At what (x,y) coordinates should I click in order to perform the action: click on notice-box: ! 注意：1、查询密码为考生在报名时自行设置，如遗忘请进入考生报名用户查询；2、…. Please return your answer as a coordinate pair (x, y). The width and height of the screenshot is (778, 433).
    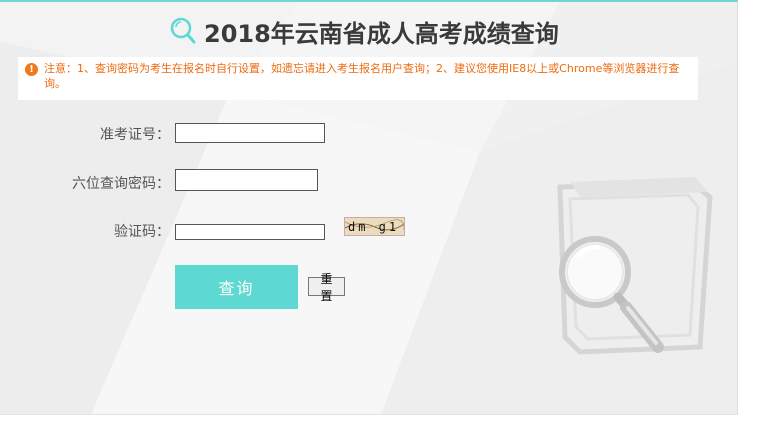
    Looking at the image, I should click on (358, 78).